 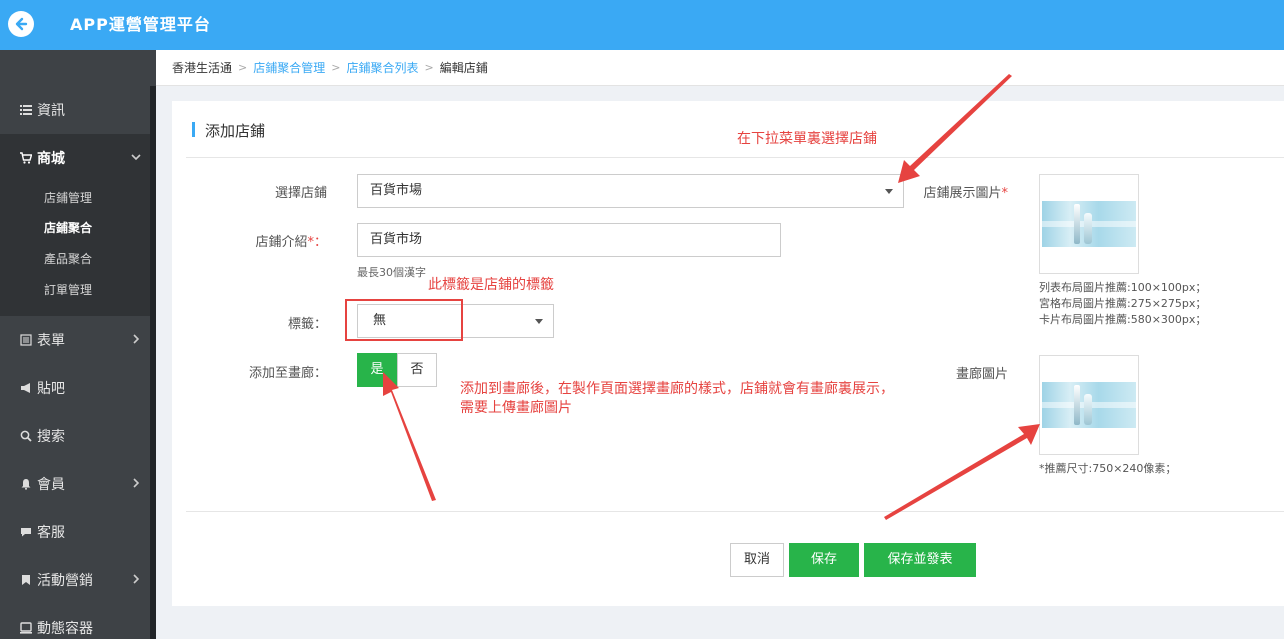 I want to click on gallery-image-note: *推薦尺寸:750×240像素；, so click(x=1108, y=468).